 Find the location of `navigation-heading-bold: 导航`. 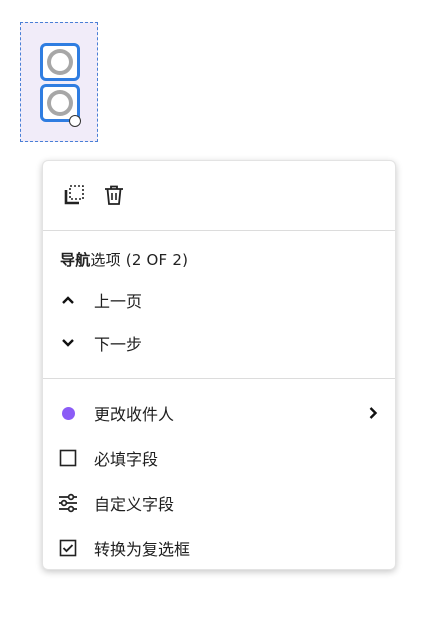

navigation-heading-bold: 导航 is located at coordinates (75, 260).